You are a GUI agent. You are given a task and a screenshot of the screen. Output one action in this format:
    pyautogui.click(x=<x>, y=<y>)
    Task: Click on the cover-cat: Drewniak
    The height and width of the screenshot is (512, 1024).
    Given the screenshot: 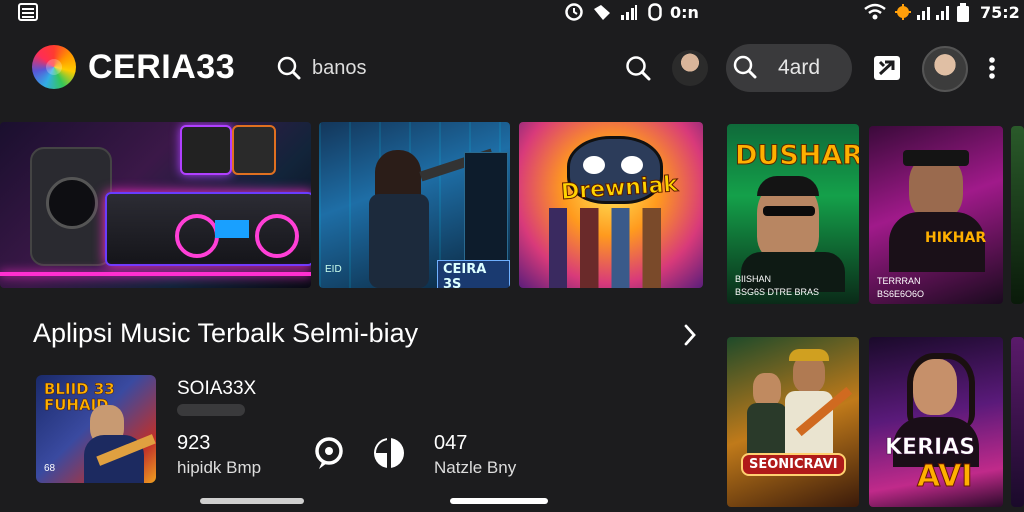 What is the action you would take?
    pyautogui.click(x=611, y=205)
    